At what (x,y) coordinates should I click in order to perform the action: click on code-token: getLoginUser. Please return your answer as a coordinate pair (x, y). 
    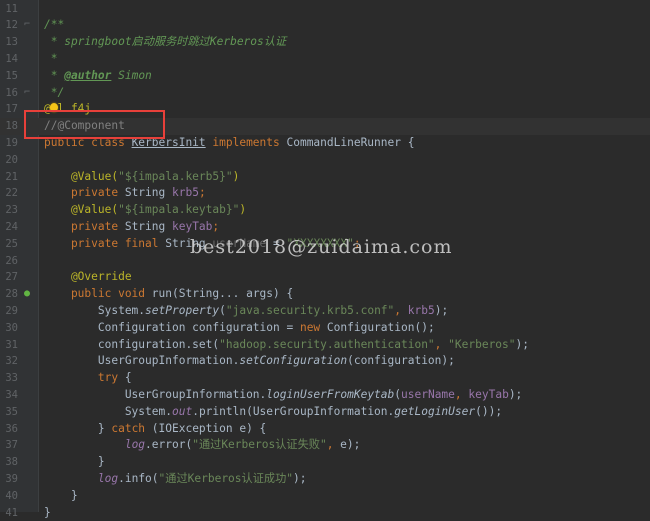
    Looking at the image, I should click on (434, 411).